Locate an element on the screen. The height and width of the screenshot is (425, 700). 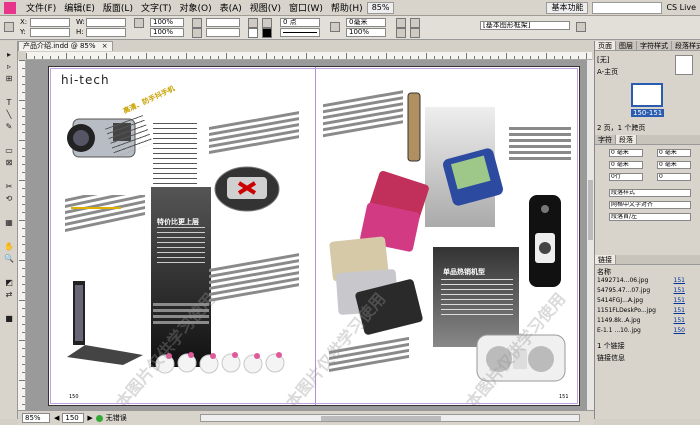
paragraph-style-select: 段落样式 is located at coordinates (650, 193).